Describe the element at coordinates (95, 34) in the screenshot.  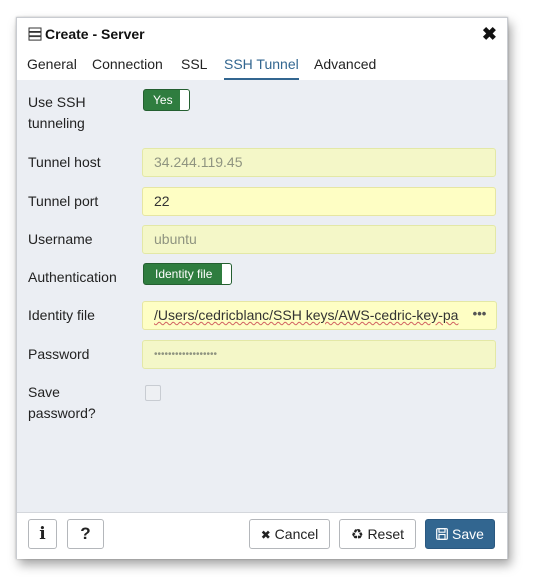
I see `dialog-title: Create - Server` at that location.